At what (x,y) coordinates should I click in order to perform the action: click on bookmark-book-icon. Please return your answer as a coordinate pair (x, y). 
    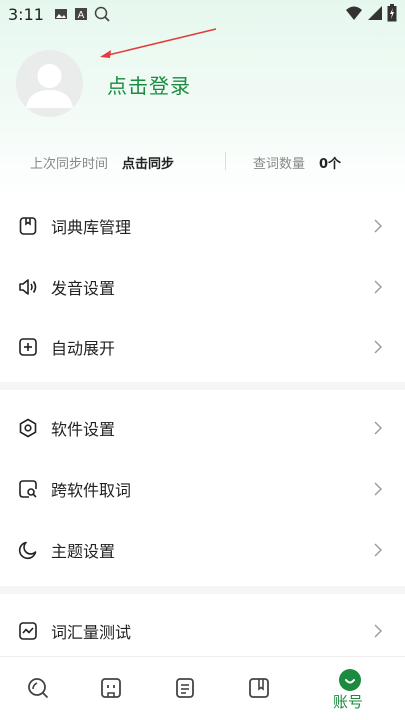
    Looking at the image, I should click on (259, 688).